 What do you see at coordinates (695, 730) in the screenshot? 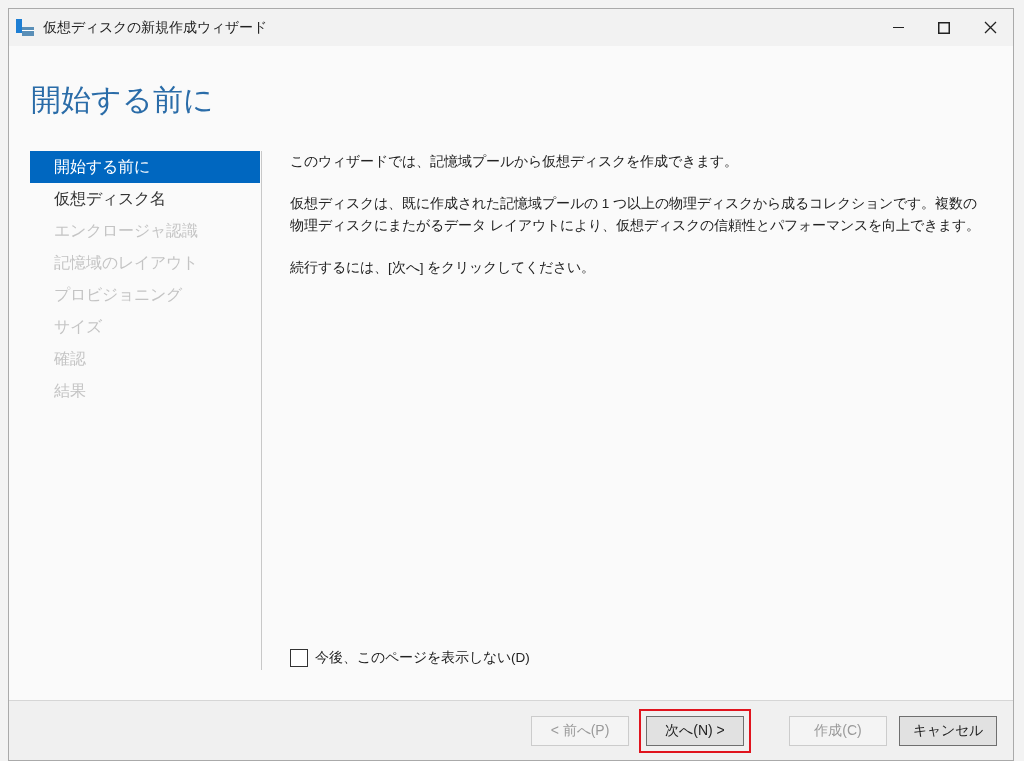
I see `wizard-button: 次へ(N) >` at bounding box center [695, 730].